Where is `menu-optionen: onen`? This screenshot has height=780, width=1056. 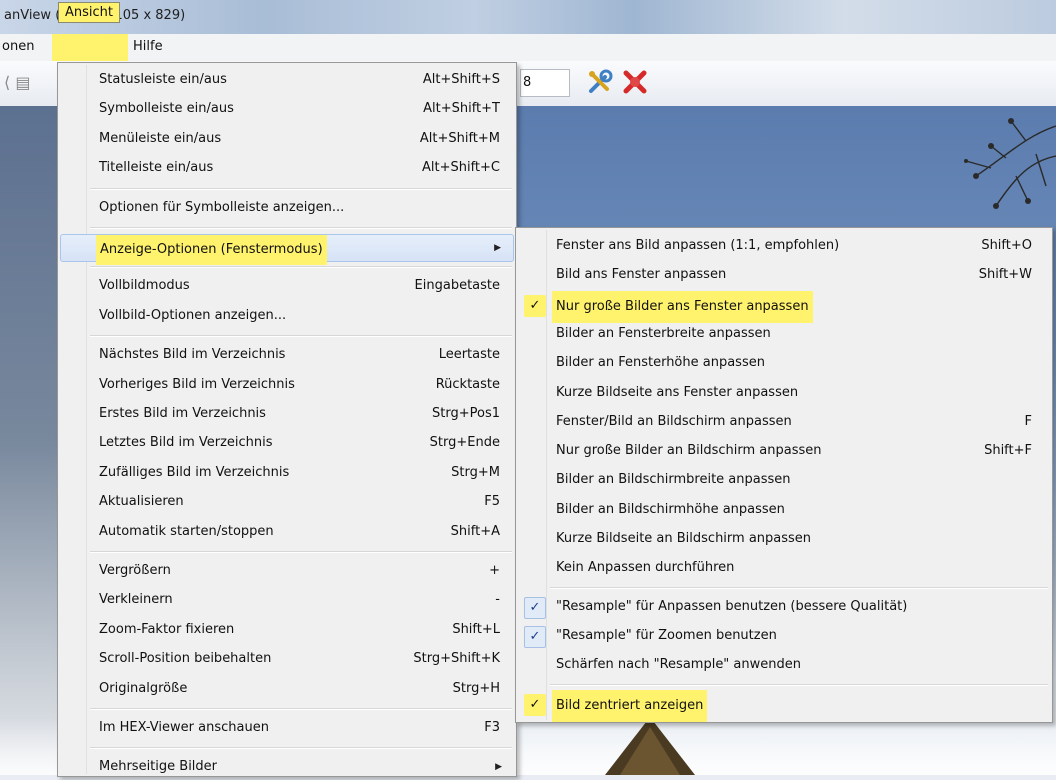 menu-optionen: onen is located at coordinates (18, 46).